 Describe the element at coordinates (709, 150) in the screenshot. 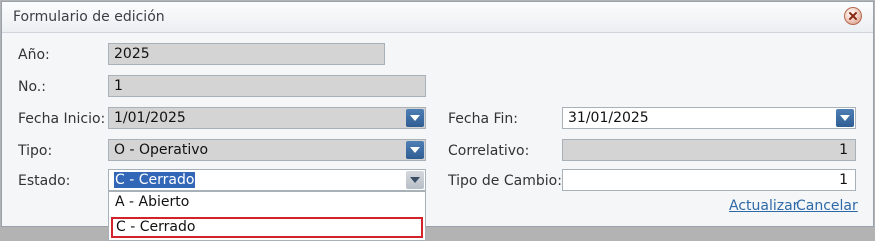

I see `correlativo-field: 1` at that location.